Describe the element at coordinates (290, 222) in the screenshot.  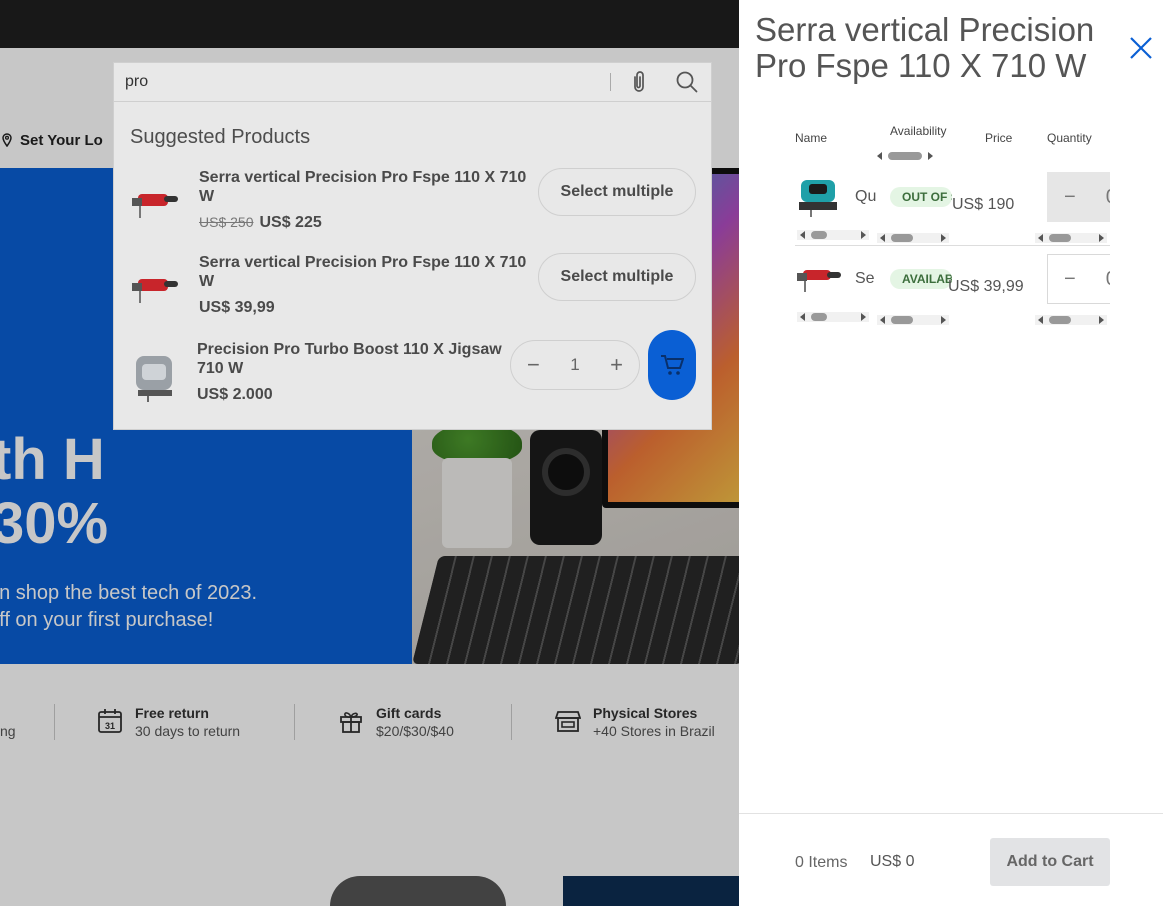
I see `suggestion-current-price: US$ 225` at that location.